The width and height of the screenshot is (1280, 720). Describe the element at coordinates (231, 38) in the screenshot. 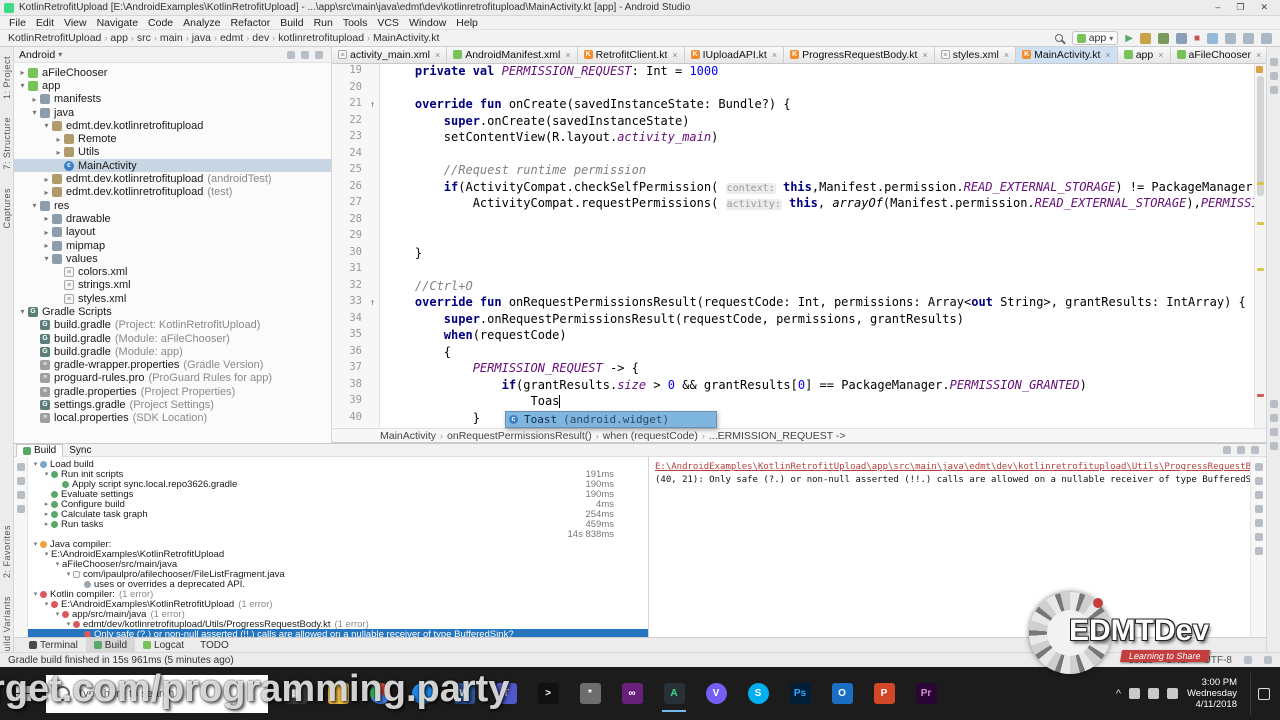

I see `breadcrumb-item: edmt` at that location.